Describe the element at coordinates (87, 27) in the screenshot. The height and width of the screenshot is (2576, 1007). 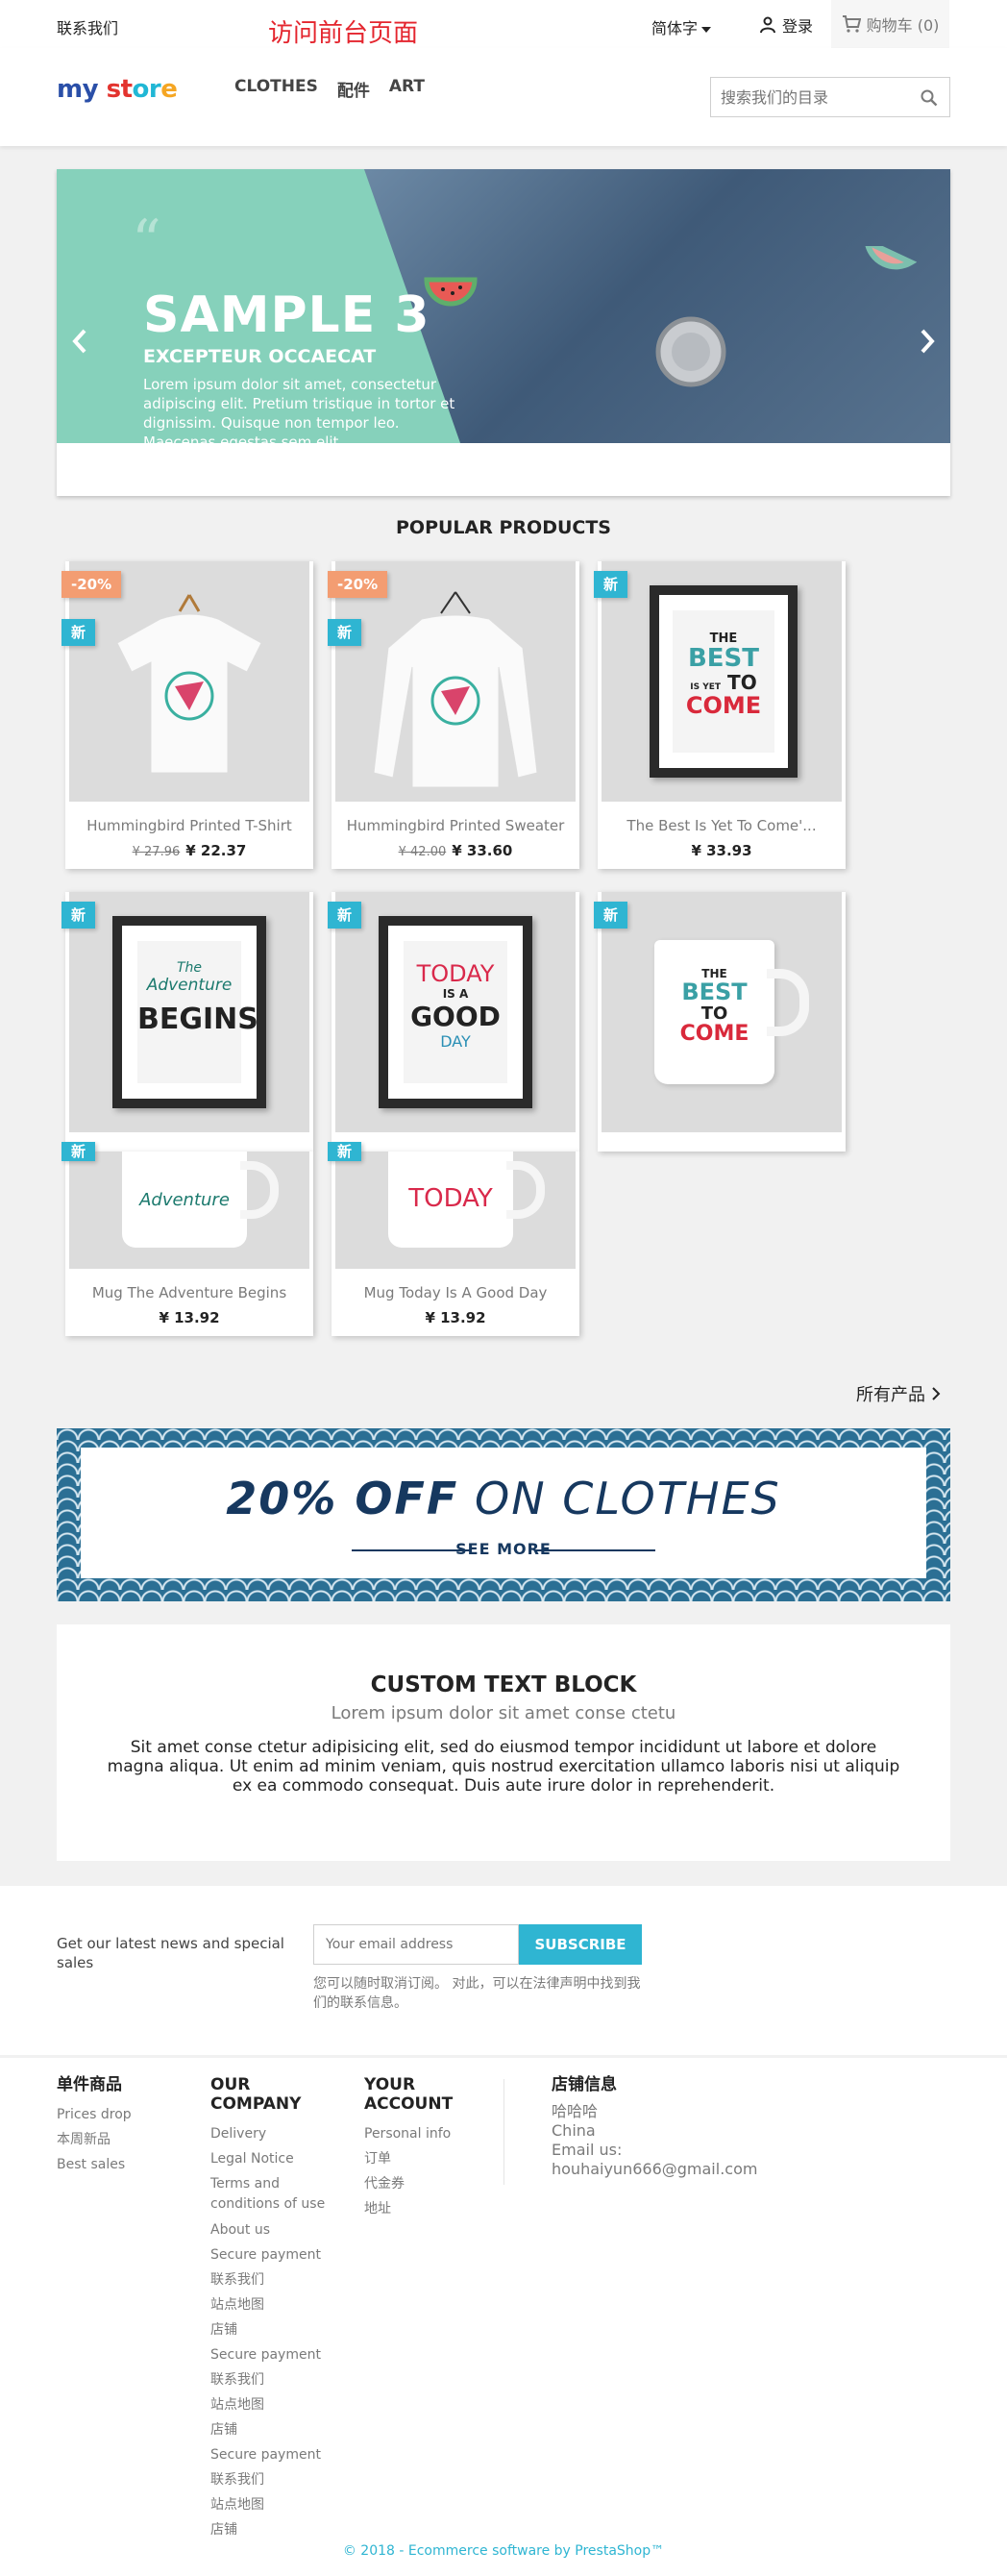
I see `contact-link: 联系我们` at that location.